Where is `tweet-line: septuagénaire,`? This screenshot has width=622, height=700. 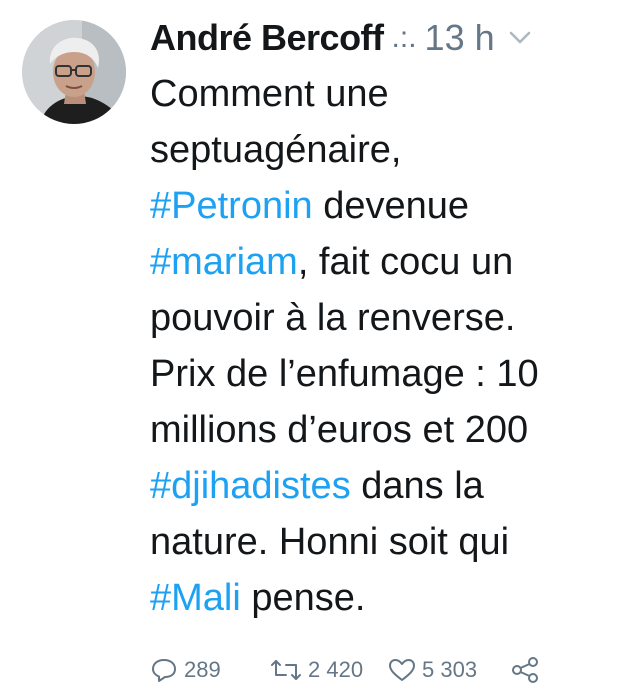
tweet-line: septuagénaire, is located at coordinates (276, 150).